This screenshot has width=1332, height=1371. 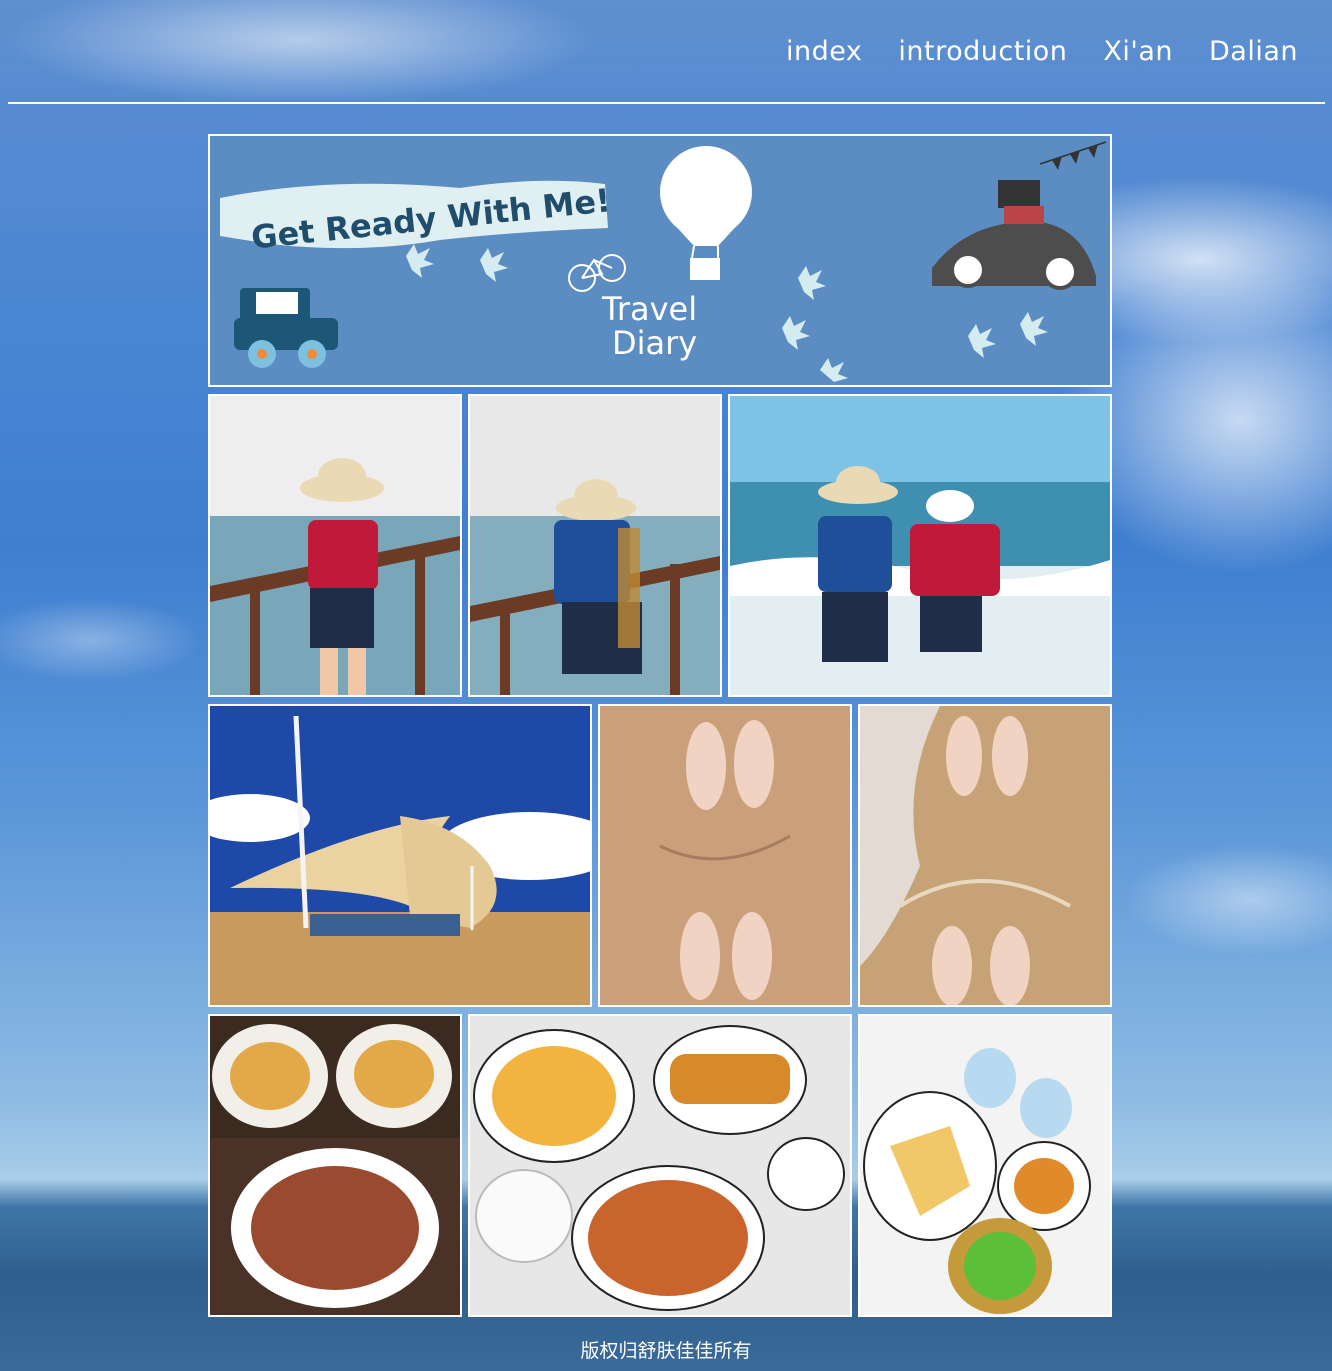 What do you see at coordinates (824, 51) in the screenshot?
I see `nav-link-index: index` at bounding box center [824, 51].